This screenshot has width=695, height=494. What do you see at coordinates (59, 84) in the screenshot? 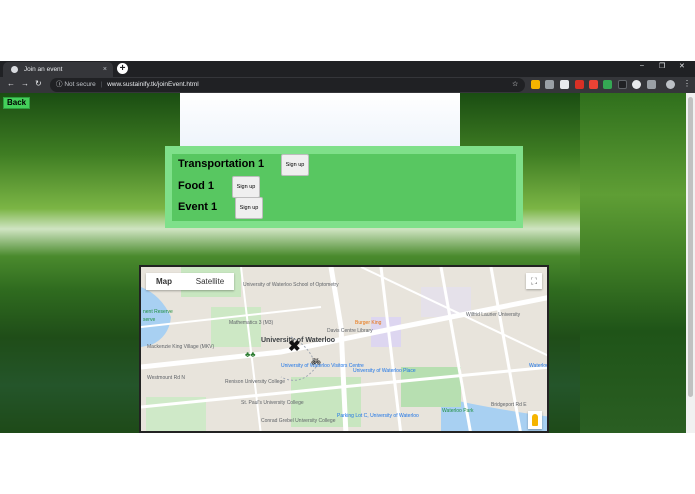
I see `info-icon: ⓘ` at bounding box center [59, 84].